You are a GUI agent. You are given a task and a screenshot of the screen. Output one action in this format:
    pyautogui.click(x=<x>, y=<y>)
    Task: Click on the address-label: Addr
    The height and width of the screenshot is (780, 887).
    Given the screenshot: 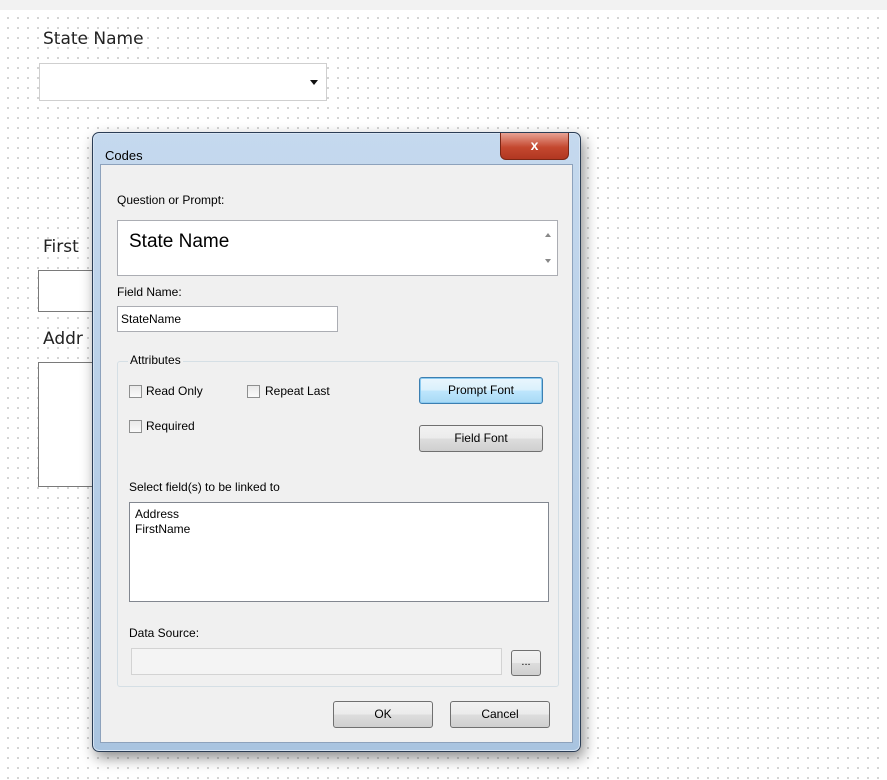 What is the action you would take?
    pyautogui.click(x=63, y=339)
    